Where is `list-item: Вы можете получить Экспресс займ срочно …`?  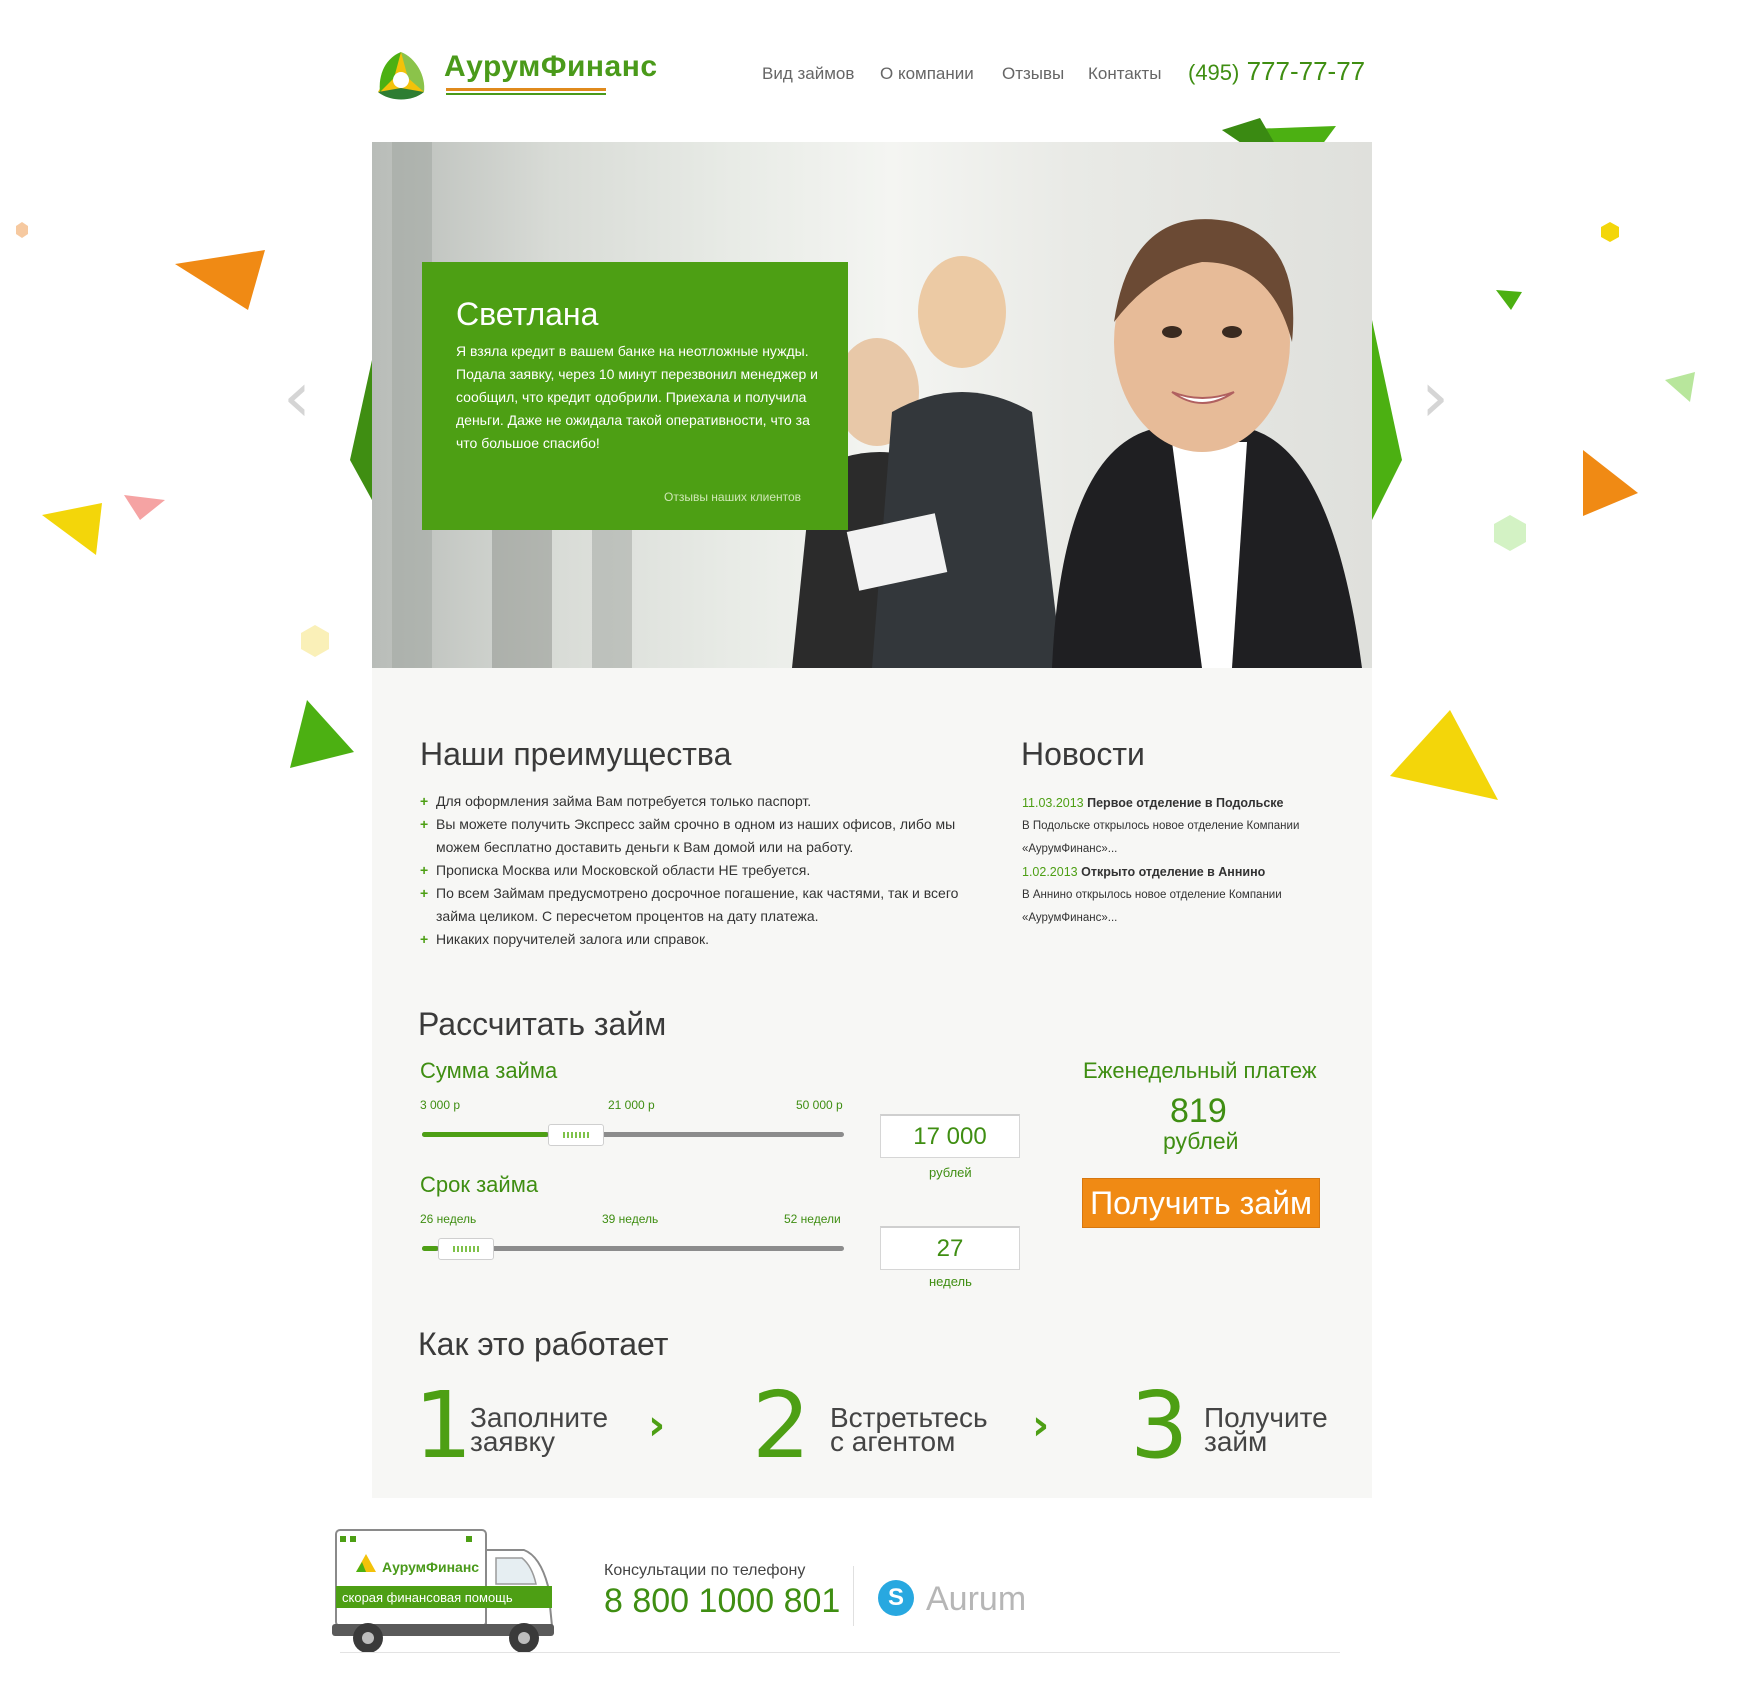
list-item: Вы можете получить Экспресс займ срочно … is located at coordinates (700, 836).